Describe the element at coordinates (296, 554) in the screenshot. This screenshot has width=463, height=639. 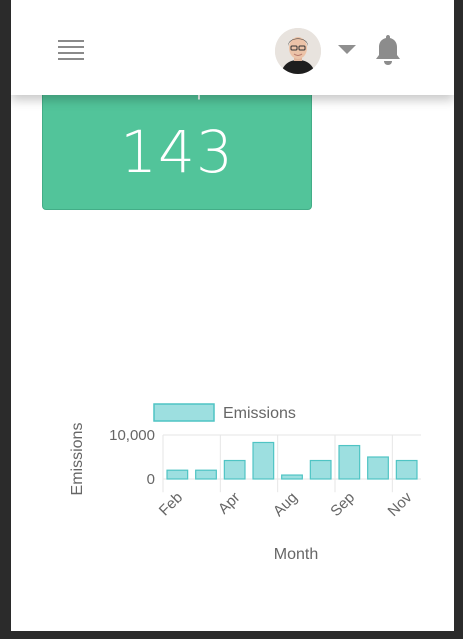
I see `x-axis-title: Month` at that location.